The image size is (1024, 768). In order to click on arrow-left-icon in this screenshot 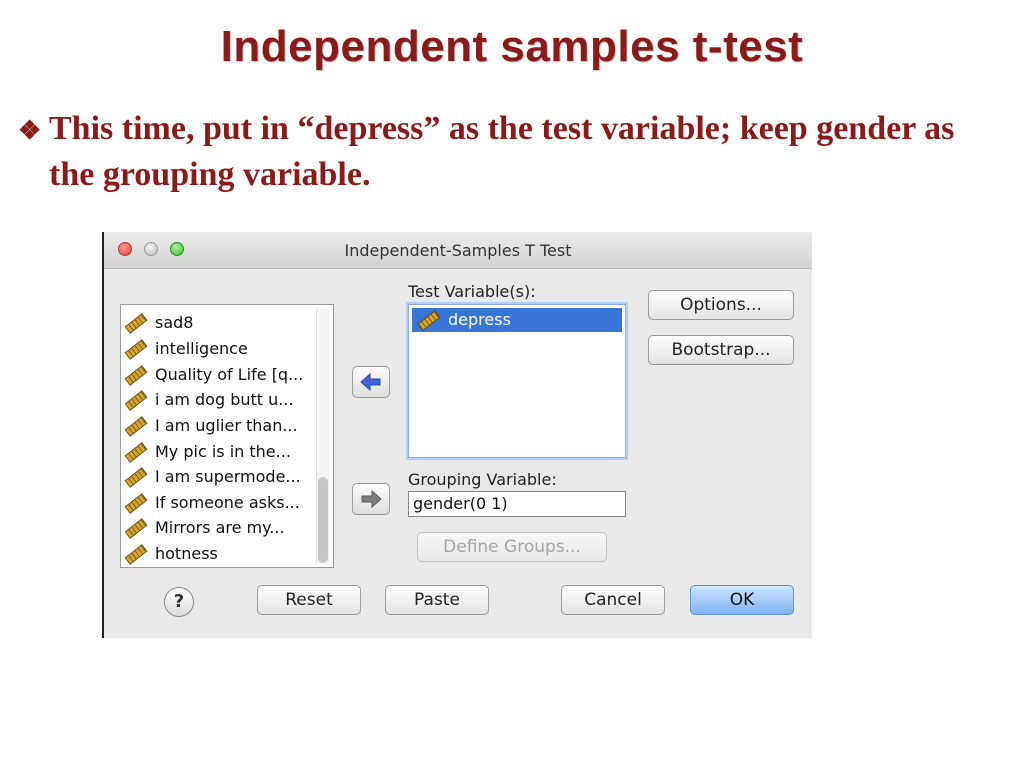, I will do `click(370, 382)`.